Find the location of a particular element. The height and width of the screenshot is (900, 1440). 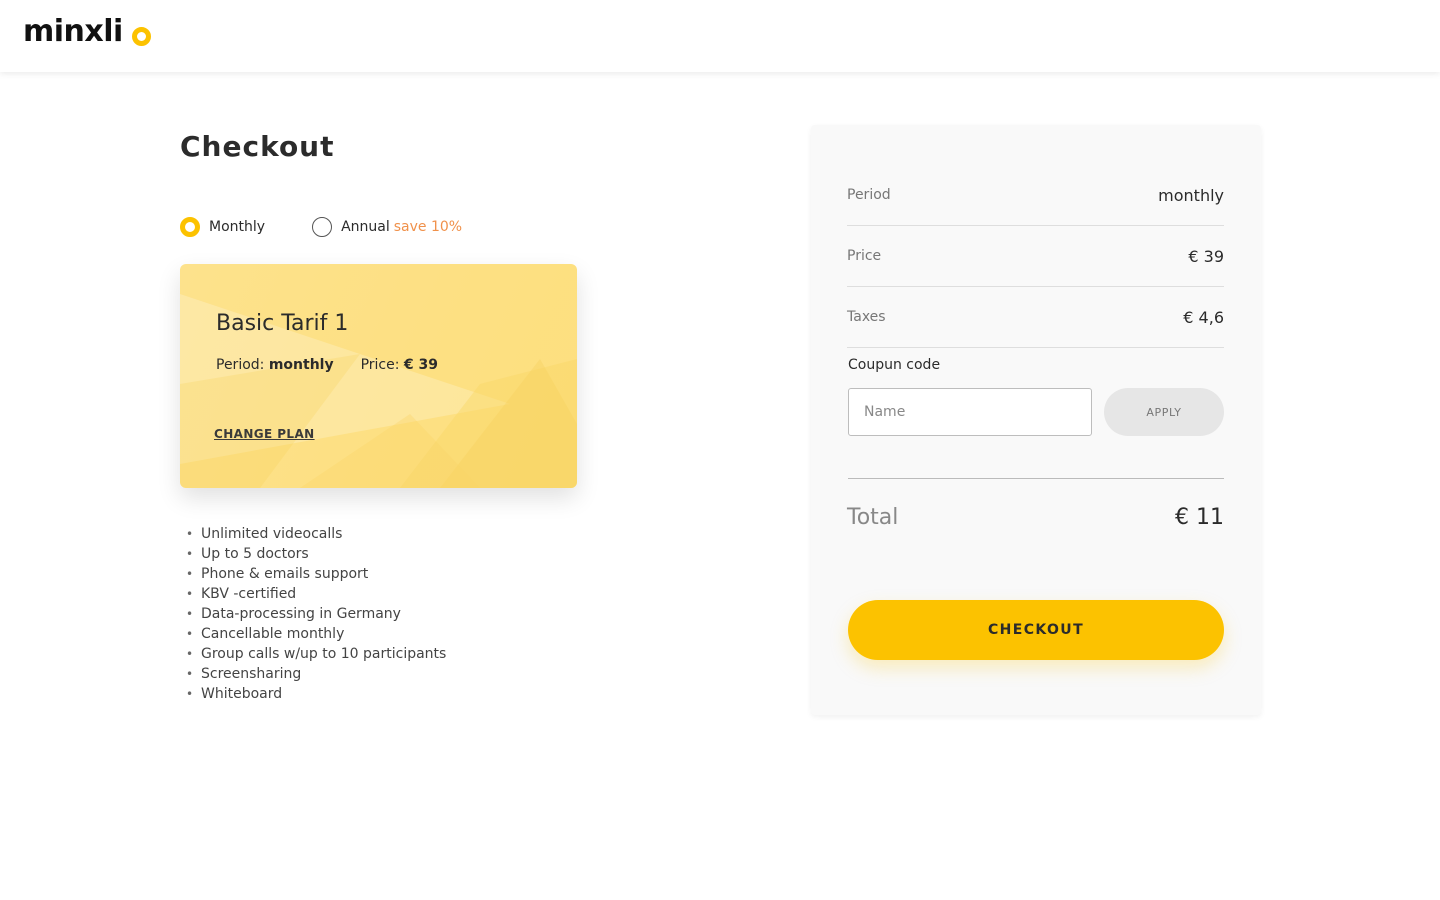

list-item: • Cancellable monthly is located at coordinates (316, 634).